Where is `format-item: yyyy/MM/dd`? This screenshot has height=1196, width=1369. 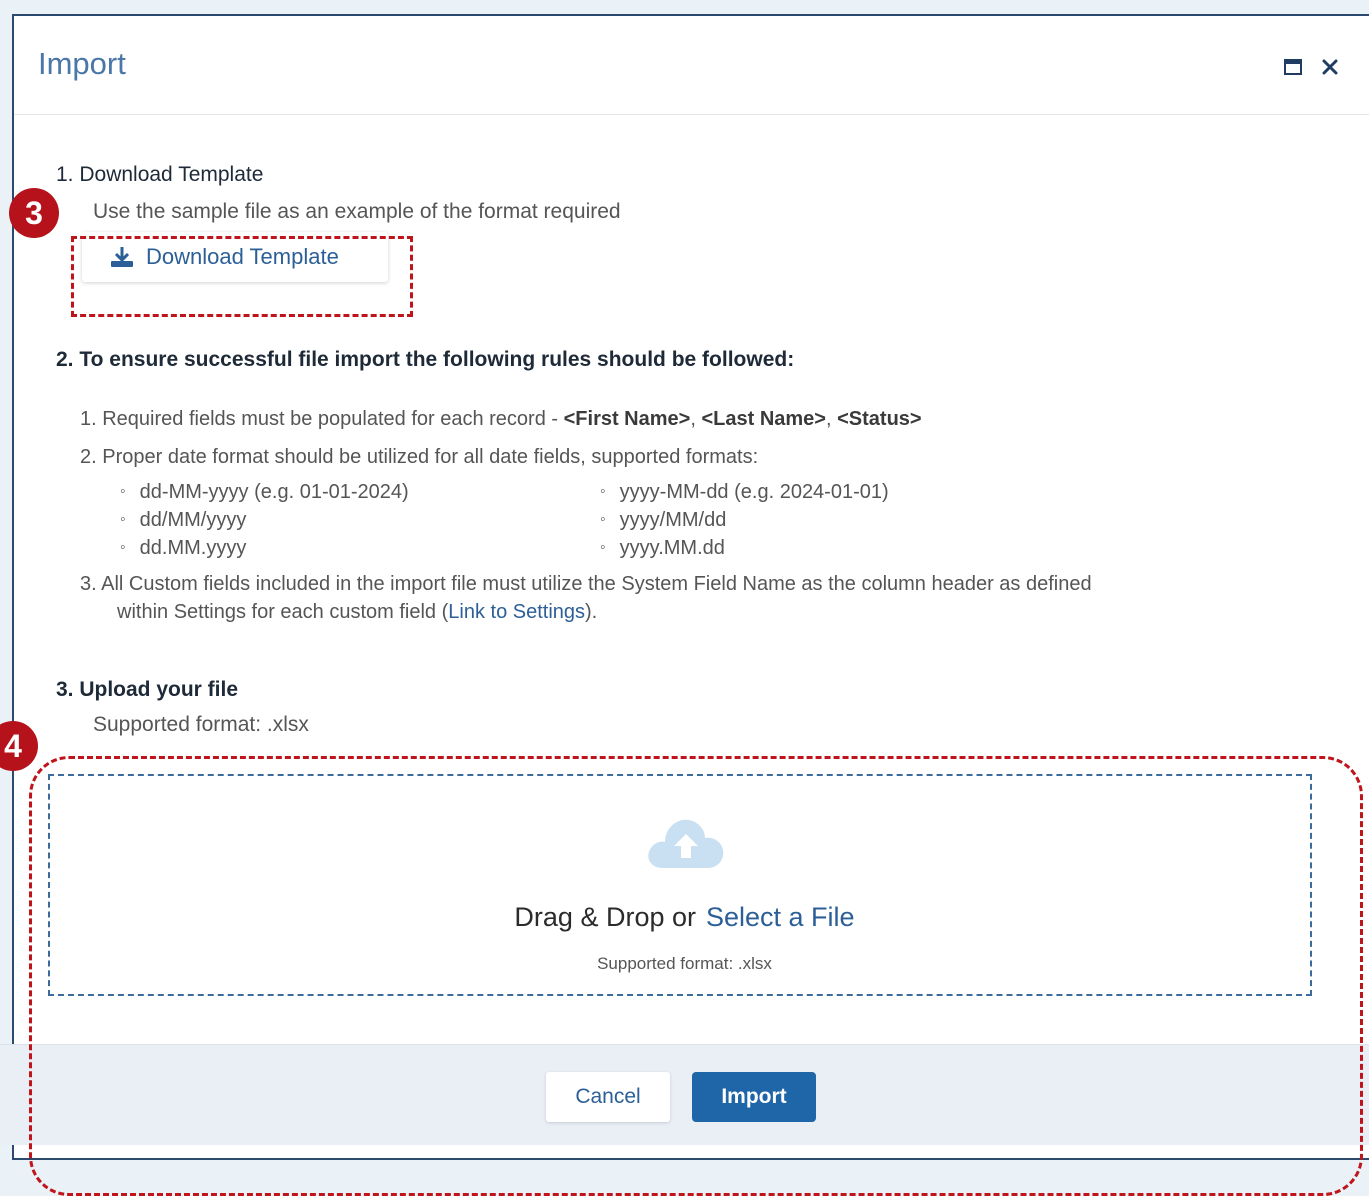
format-item: yyyy/MM/dd is located at coordinates (663, 520).